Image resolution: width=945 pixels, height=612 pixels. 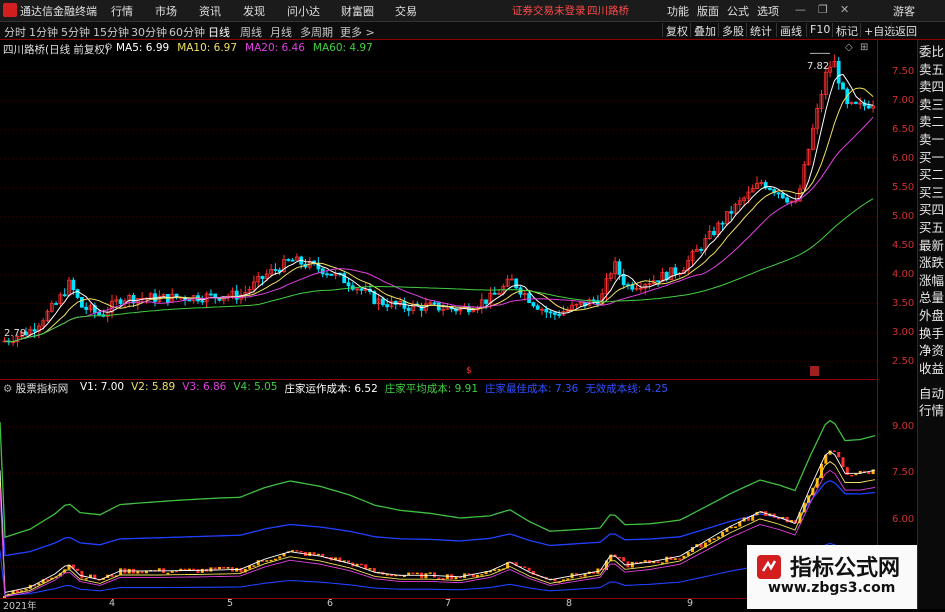 I want to click on period-30min: 30分钟, so click(x=149, y=32).